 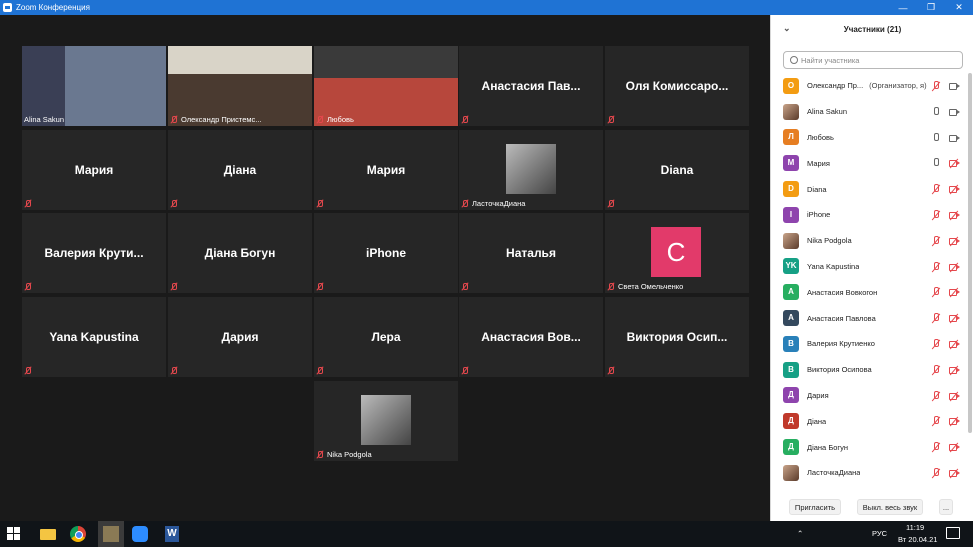 What do you see at coordinates (172, 534) in the screenshot?
I see `word-icon: W` at bounding box center [172, 534].